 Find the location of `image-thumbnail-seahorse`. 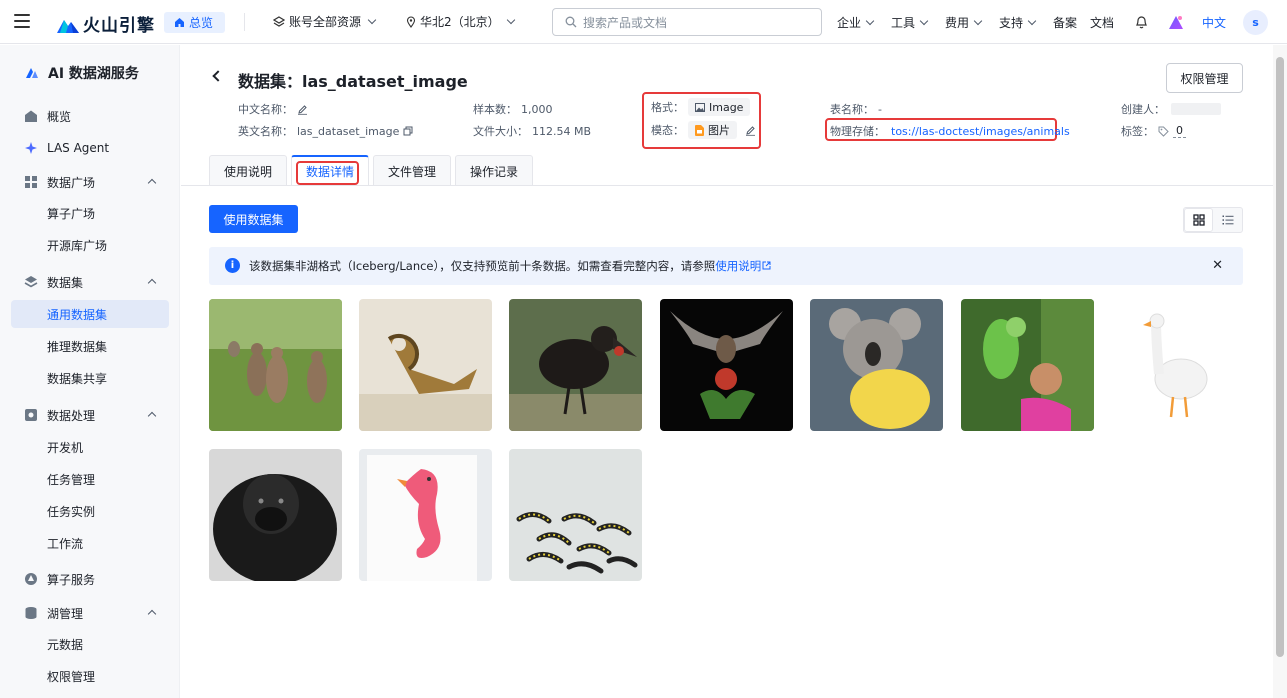

image-thumbnail-seahorse is located at coordinates (425, 515).